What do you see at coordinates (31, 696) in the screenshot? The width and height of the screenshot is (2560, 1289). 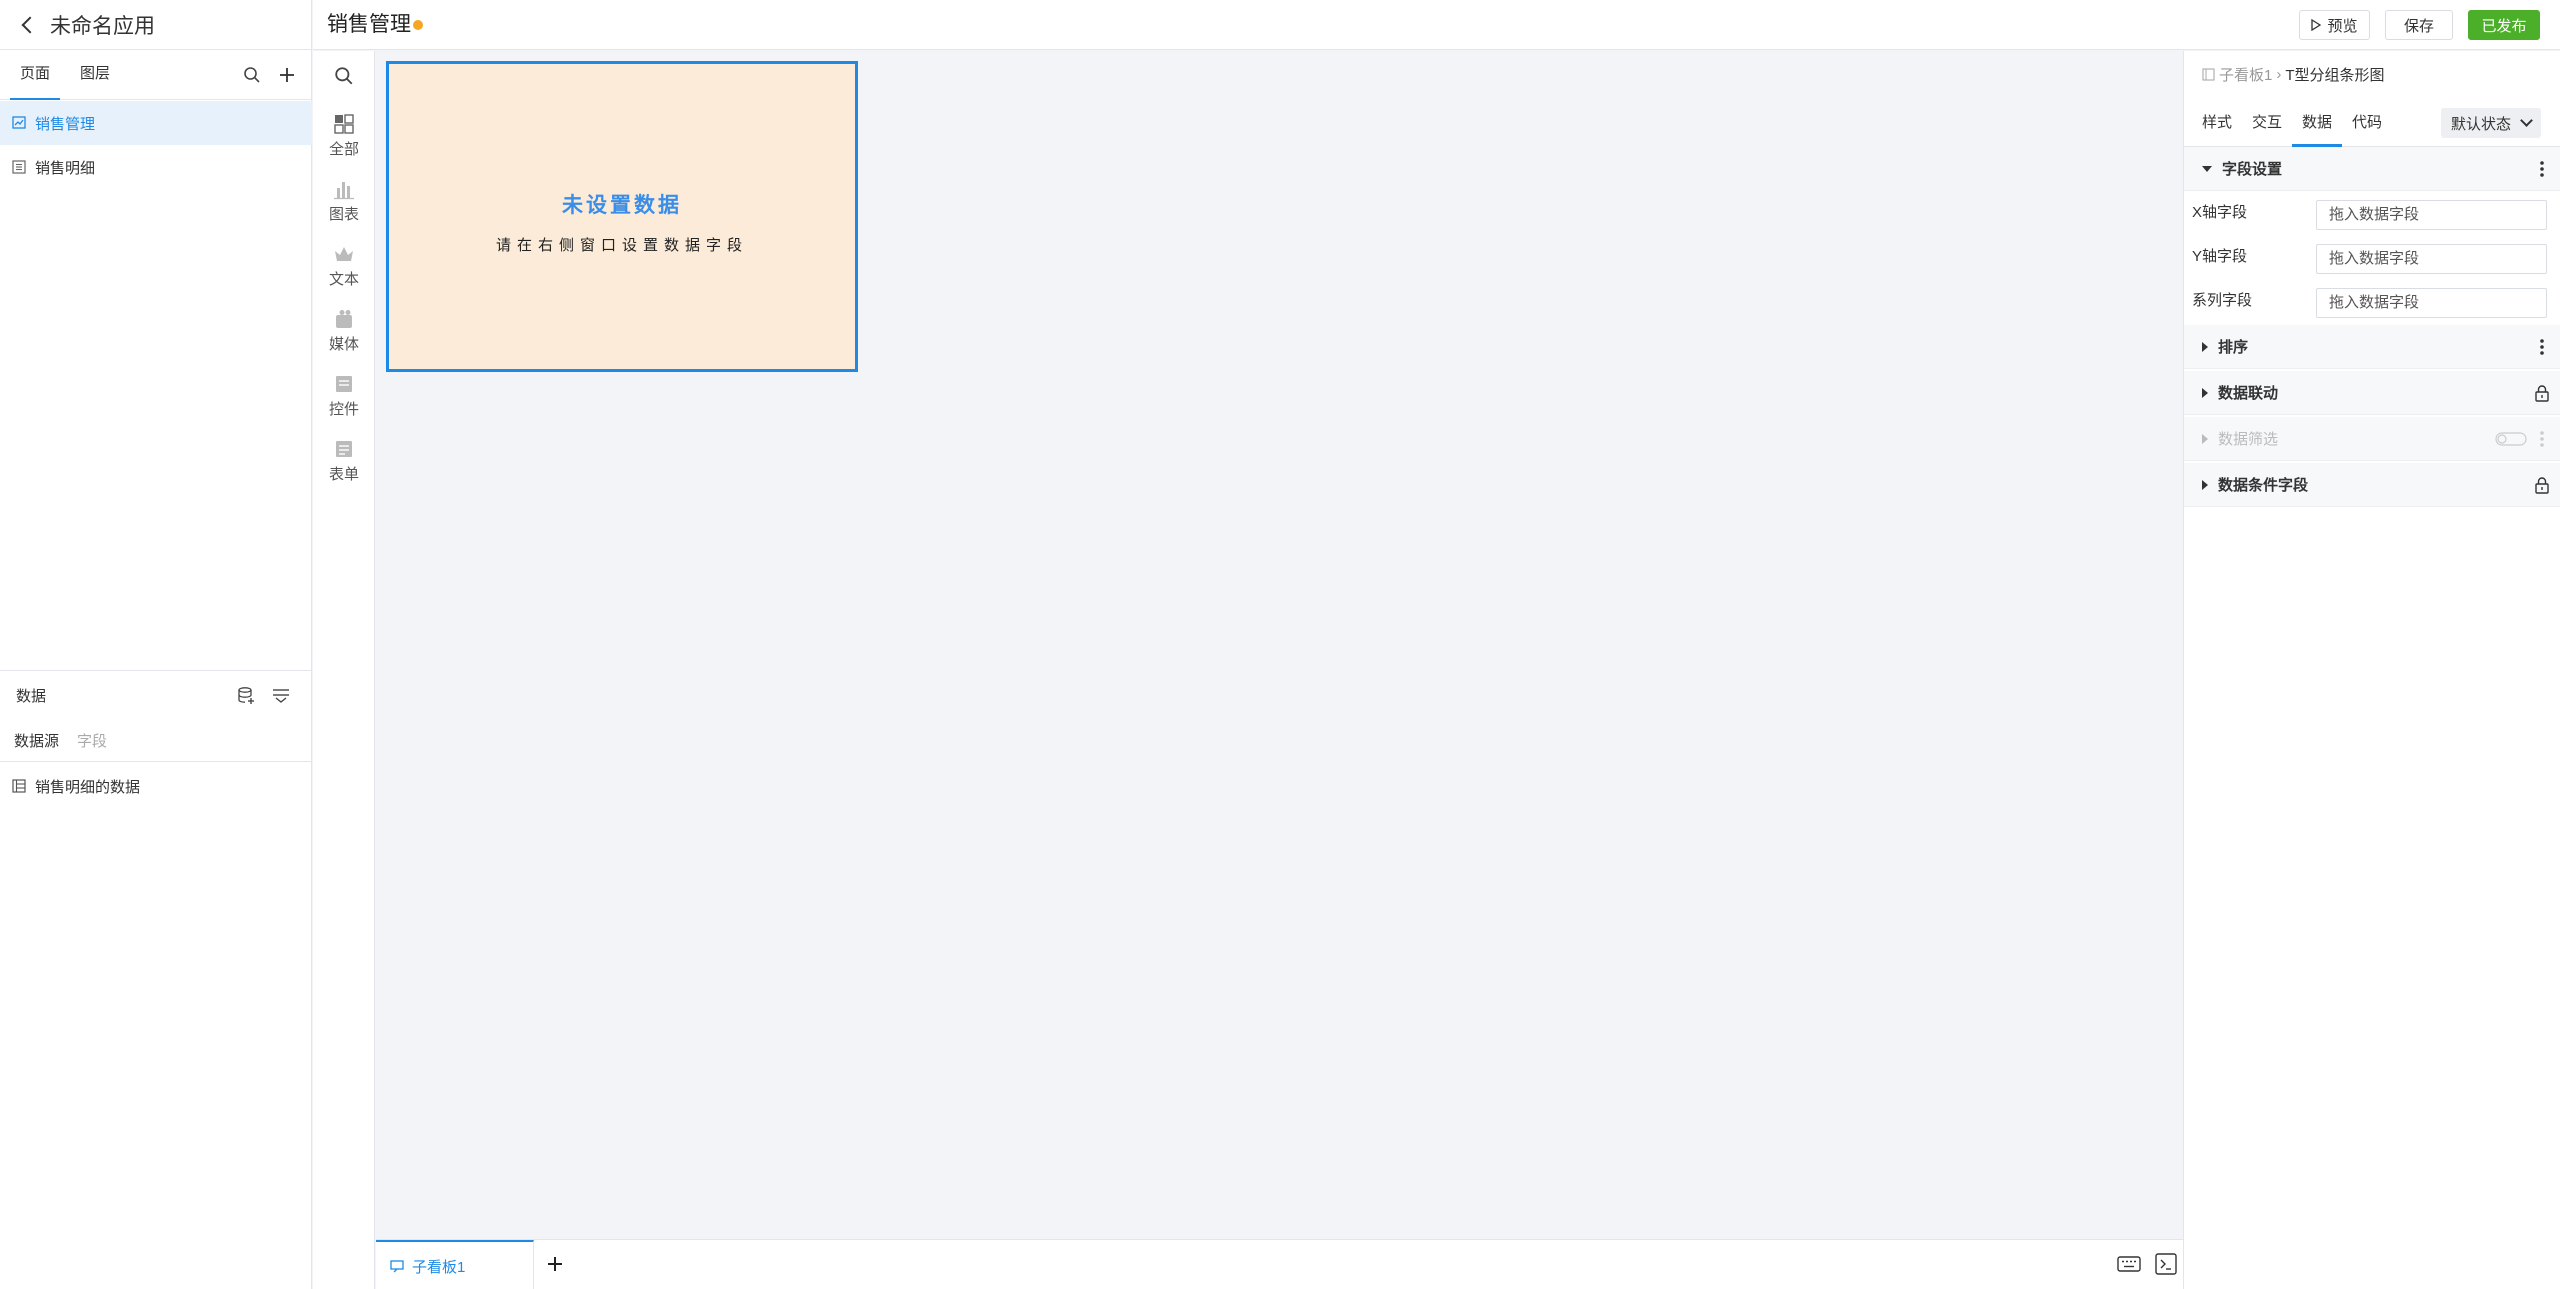 I see `data-panel-title: 数据` at bounding box center [31, 696].